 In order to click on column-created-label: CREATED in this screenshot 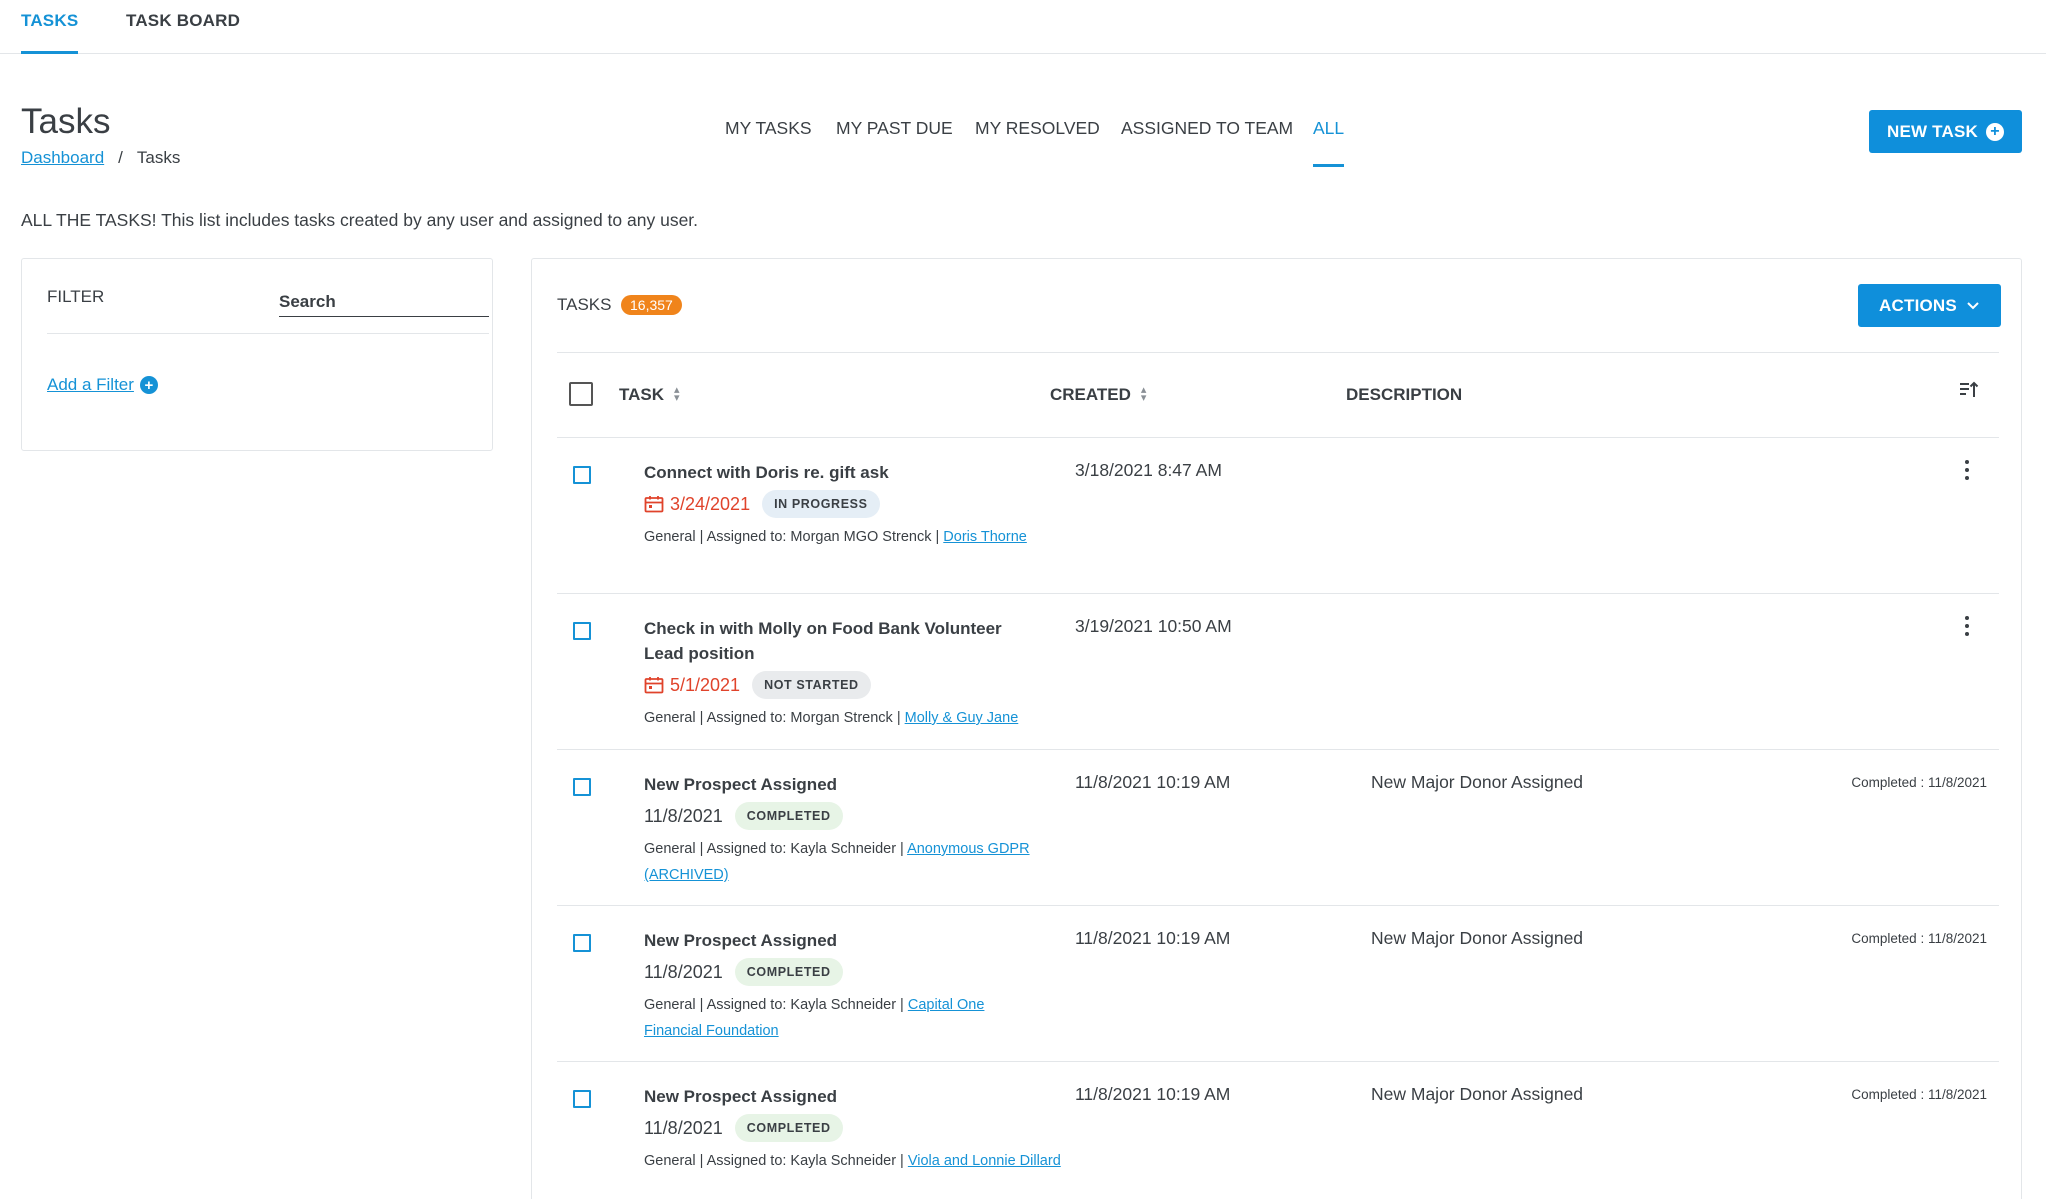, I will do `click(1090, 394)`.